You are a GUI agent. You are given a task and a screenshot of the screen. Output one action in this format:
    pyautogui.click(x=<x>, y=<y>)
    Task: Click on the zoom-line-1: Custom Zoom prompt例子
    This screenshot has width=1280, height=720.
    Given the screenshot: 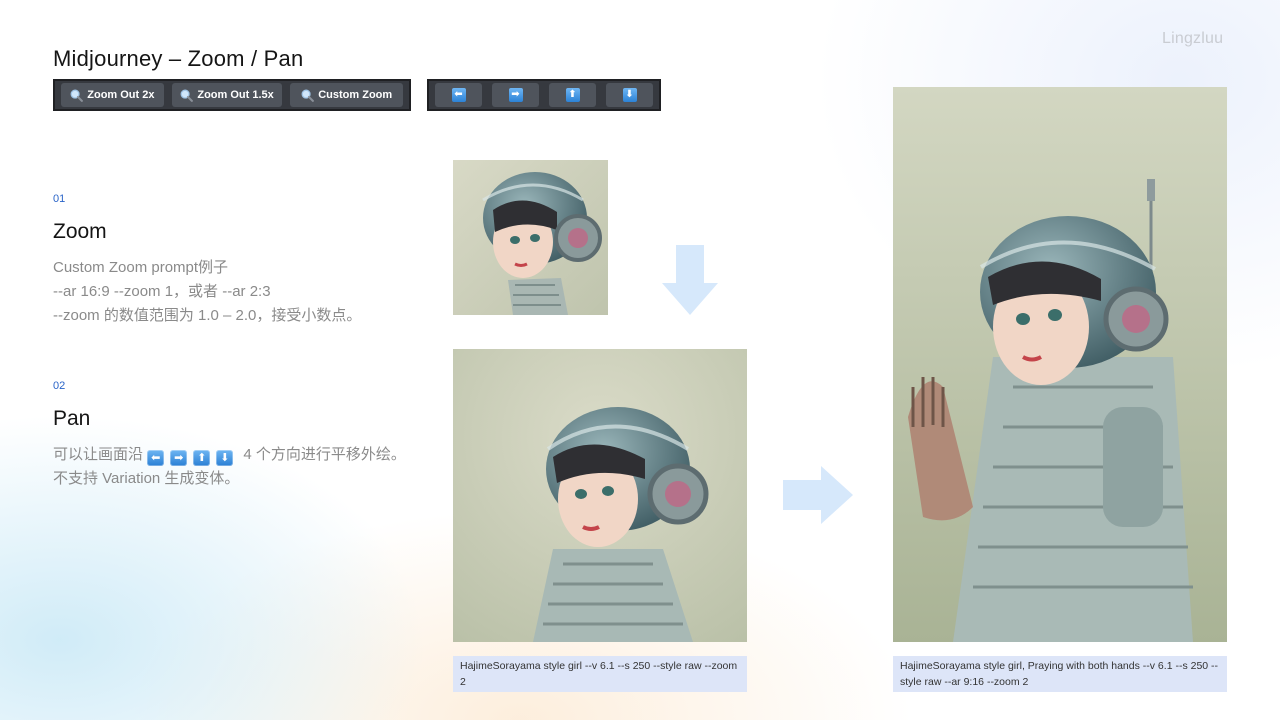 What is the action you would take?
    pyautogui.click(x=141, y=267)
    